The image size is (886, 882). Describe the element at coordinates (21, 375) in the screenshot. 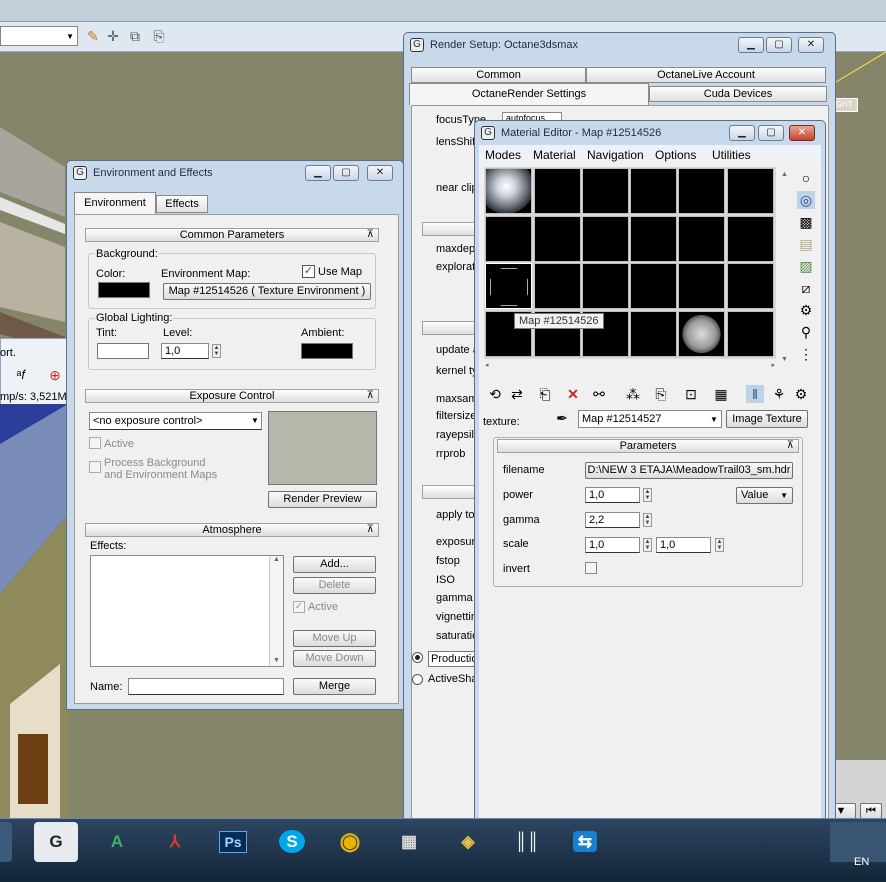

I see `script-icon: ᵃ𝑓` at that location.